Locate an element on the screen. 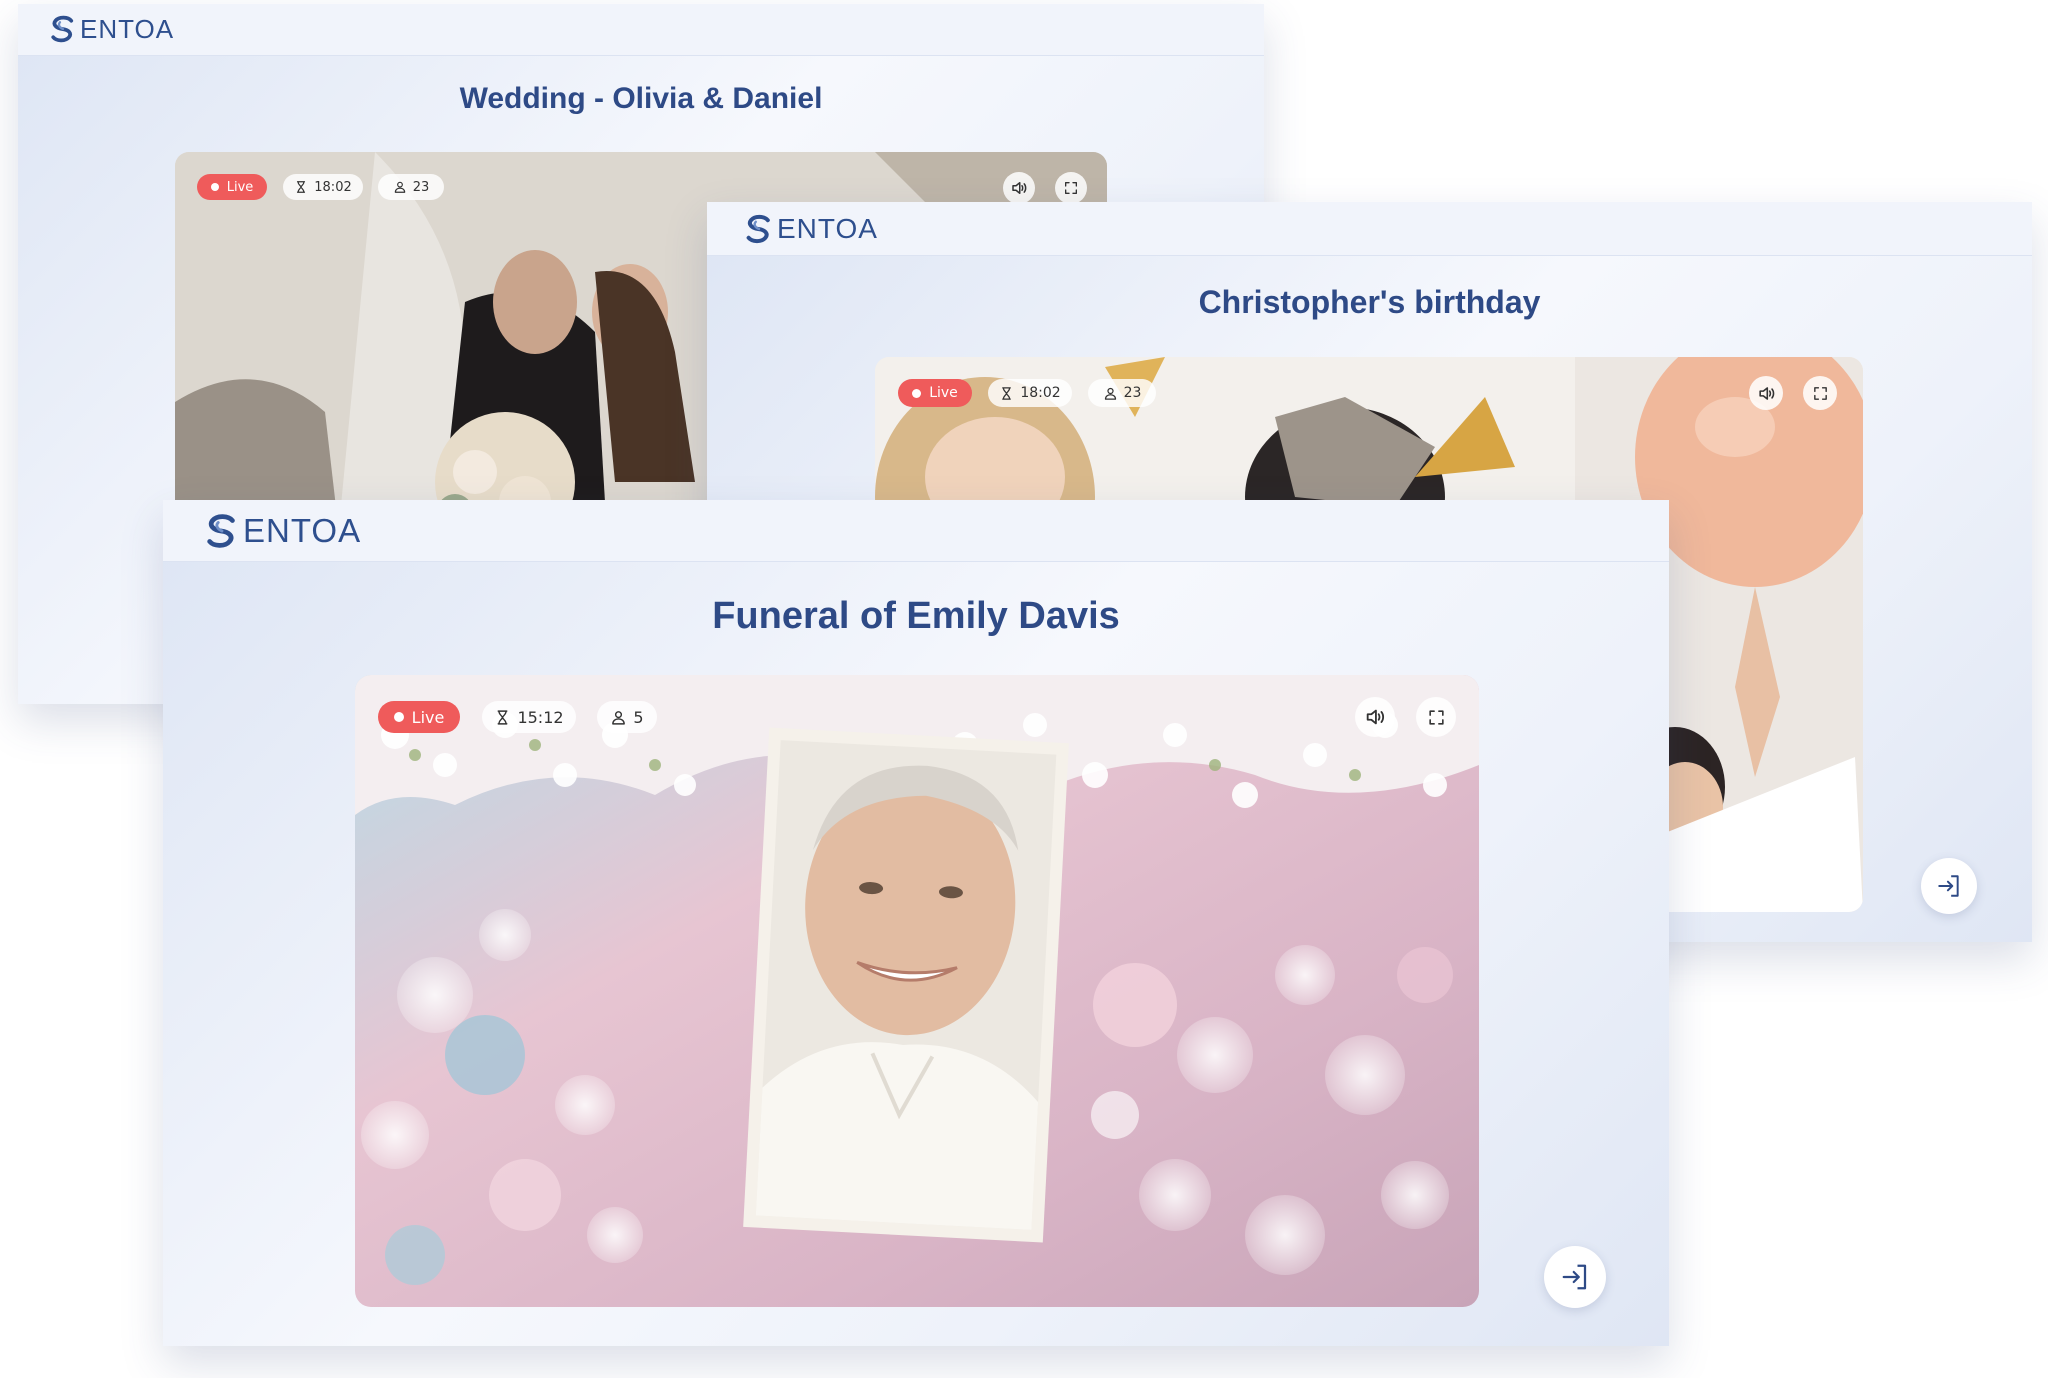 Image resolution: width=2048 pixels, height=1378 pixels. viewers-badge: 5 is located at coordinates (627, 717).